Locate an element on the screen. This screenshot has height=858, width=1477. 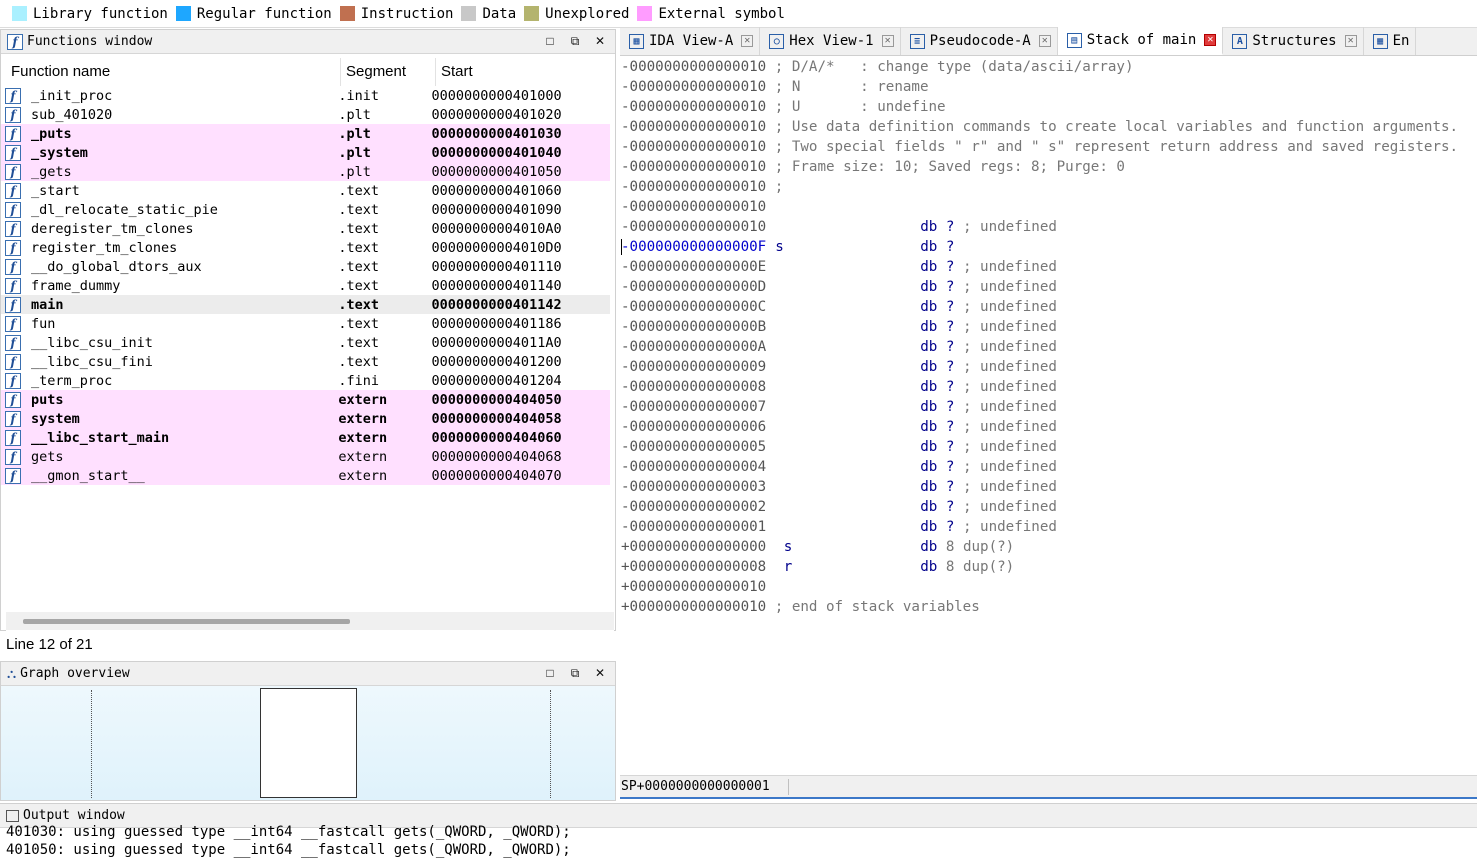
stack-offset: -0000000000000004 is located at coordinates (694, 467).